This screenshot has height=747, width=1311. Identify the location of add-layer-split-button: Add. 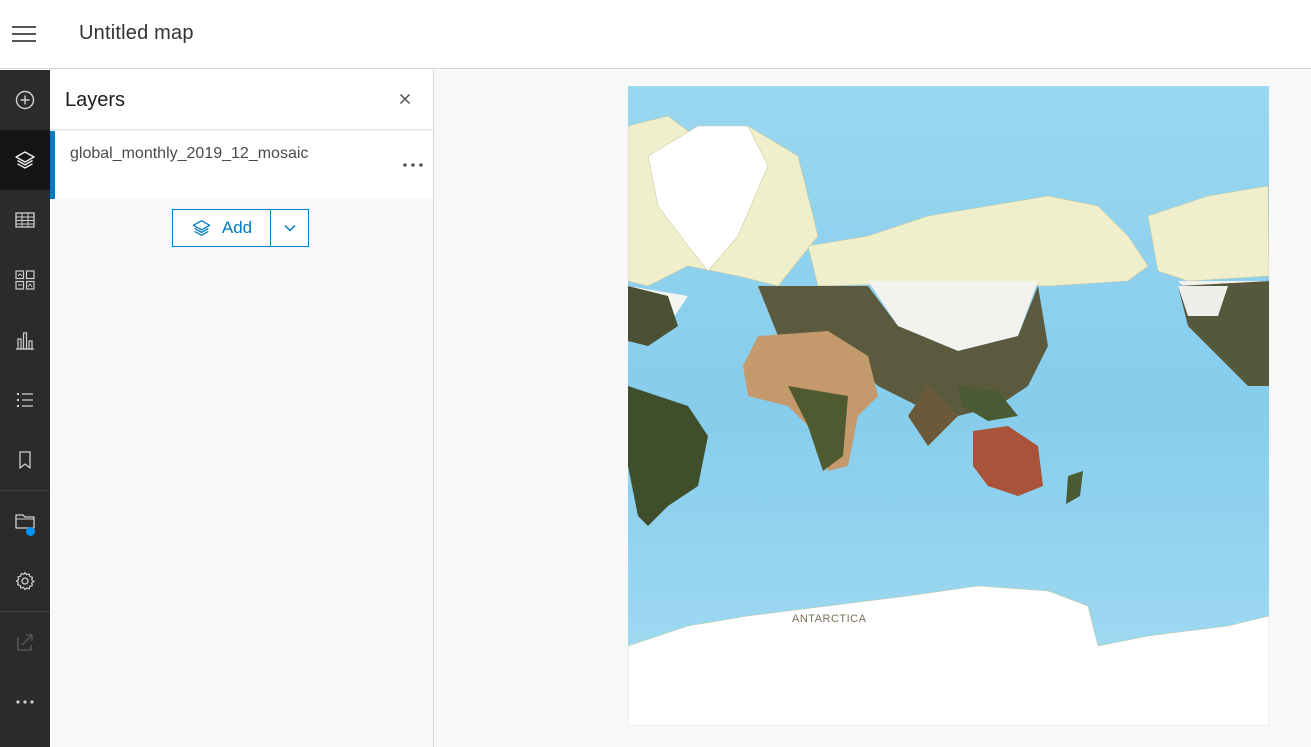
(240, 228).